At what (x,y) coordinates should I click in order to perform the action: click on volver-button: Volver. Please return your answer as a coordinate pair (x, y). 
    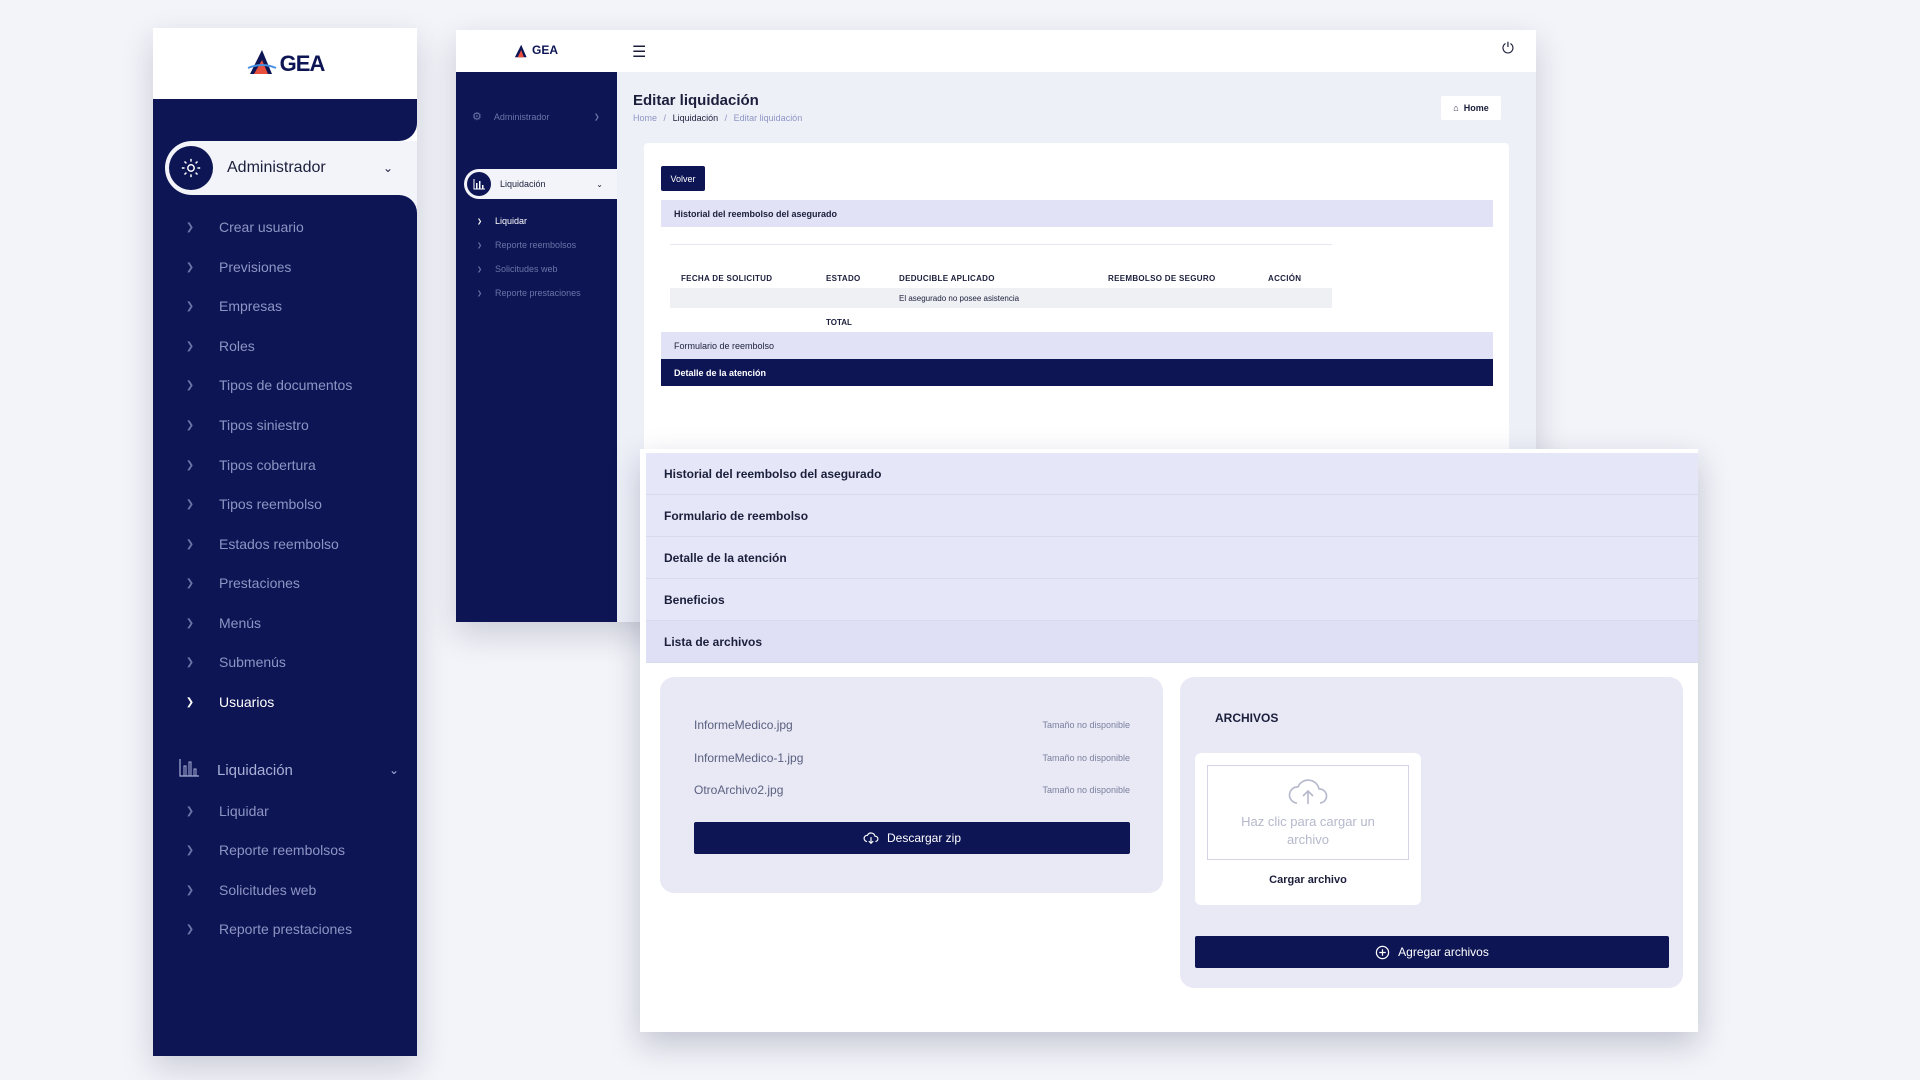
    Looking at the image, I should click on (683, 178).